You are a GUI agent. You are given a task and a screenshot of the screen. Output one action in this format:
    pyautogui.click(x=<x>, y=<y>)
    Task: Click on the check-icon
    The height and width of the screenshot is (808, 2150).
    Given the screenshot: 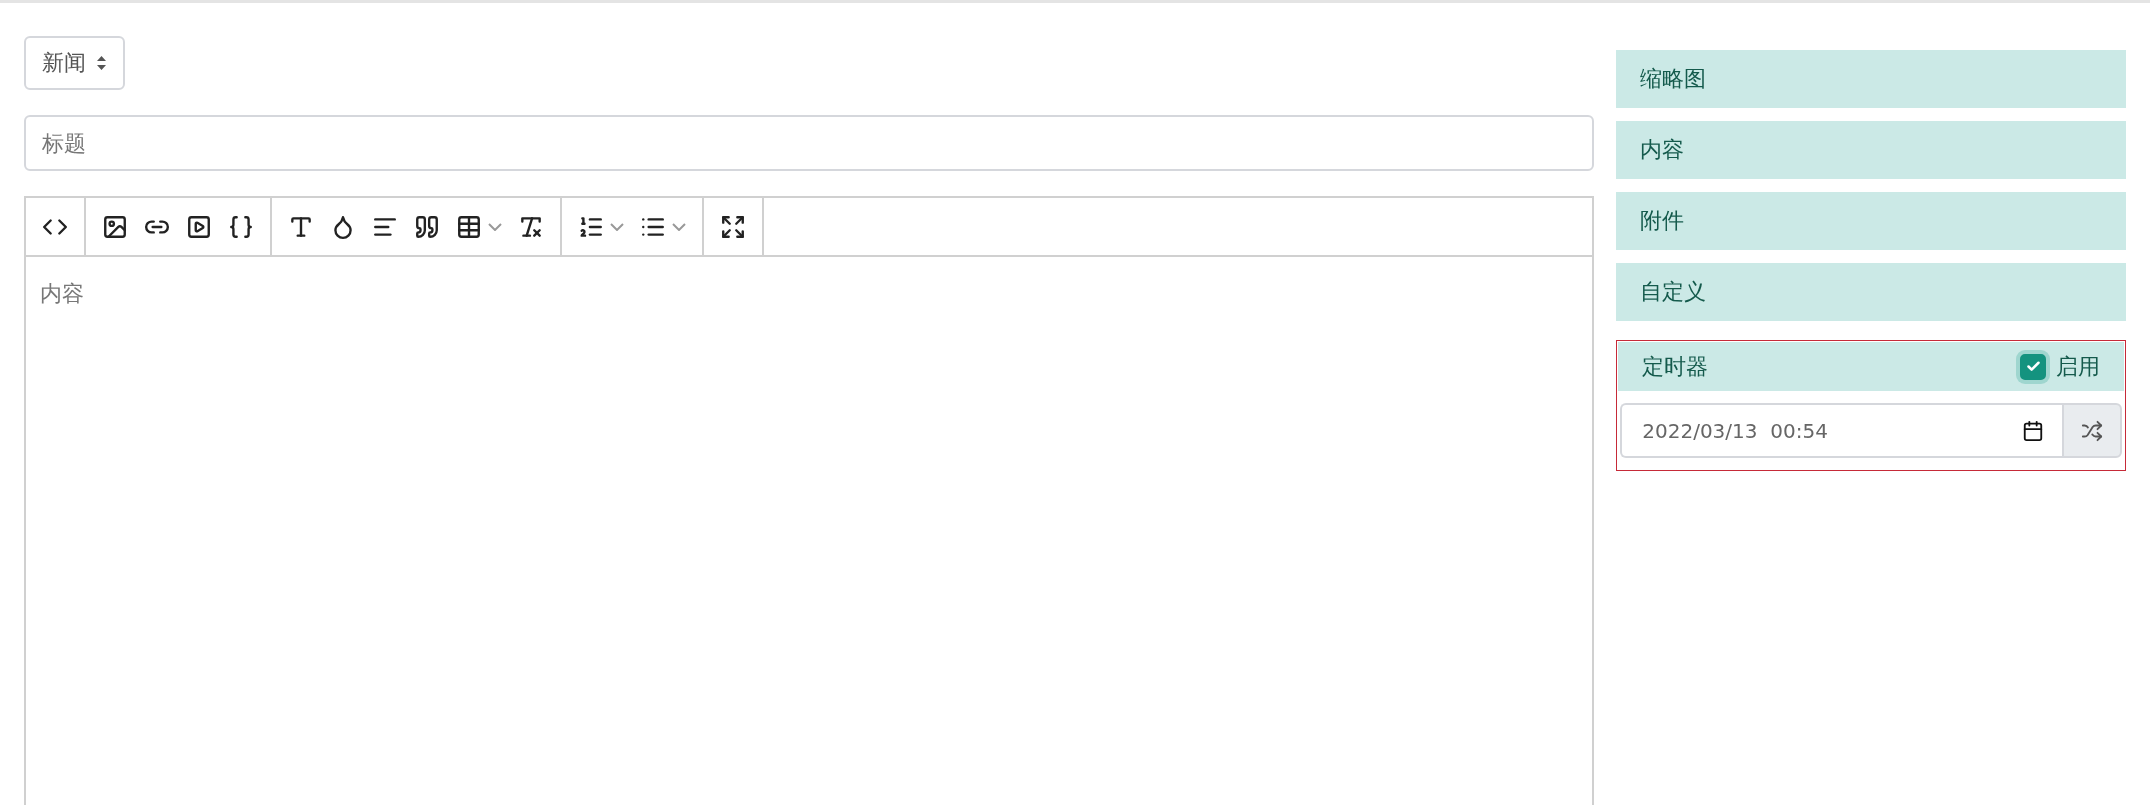 What is the action you would take?
    pyautogui.click(x=2033, y=366)
    